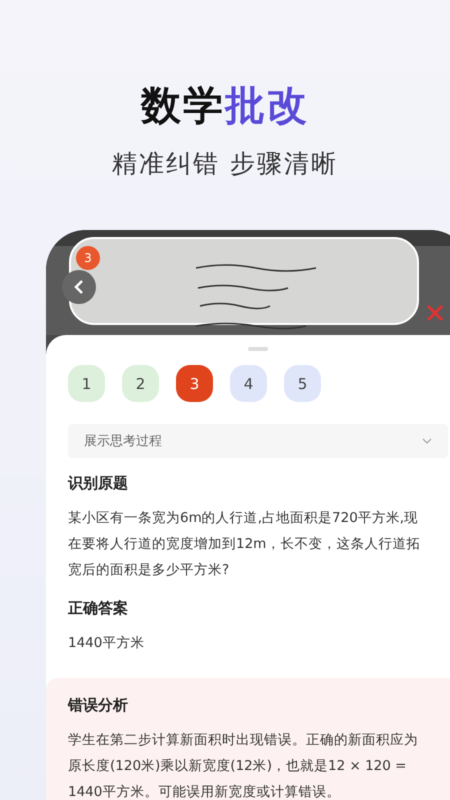  What do you see at coordinates (86, 383) in the screenshot?
I see `step-tab: 1` at bounding box center [86, 383].